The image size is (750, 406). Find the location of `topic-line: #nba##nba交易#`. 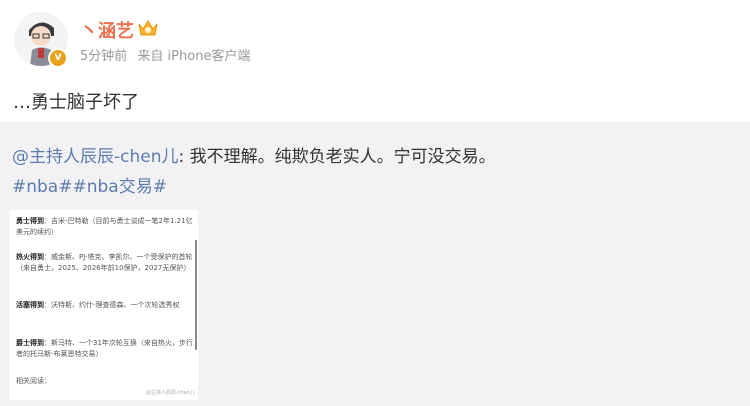

topic-line: #nba##nba交易# is located at coordinates (89, 184).